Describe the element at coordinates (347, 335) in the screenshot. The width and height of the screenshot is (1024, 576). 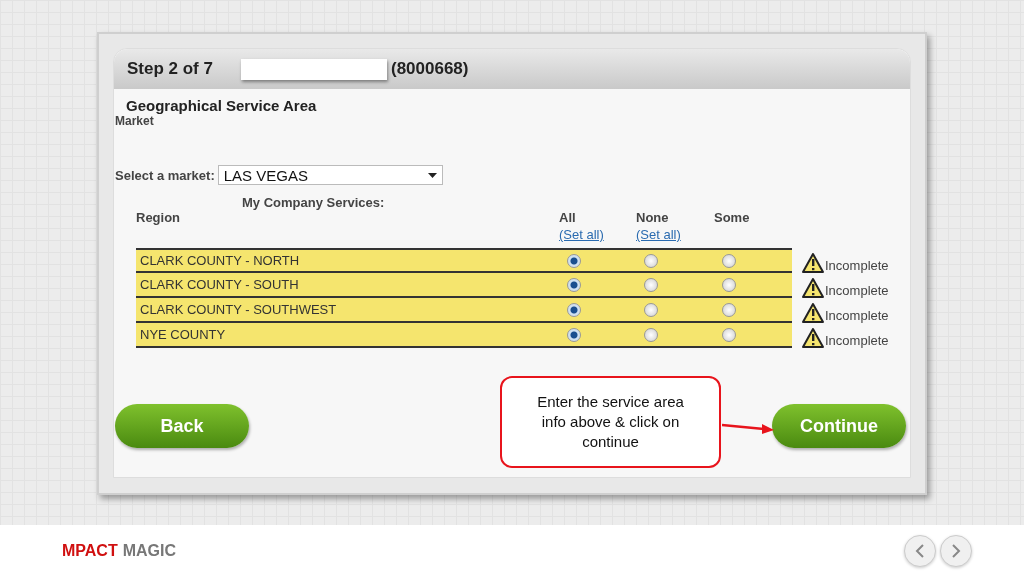
I see `region-cell: NYE COUNTY` at that location.